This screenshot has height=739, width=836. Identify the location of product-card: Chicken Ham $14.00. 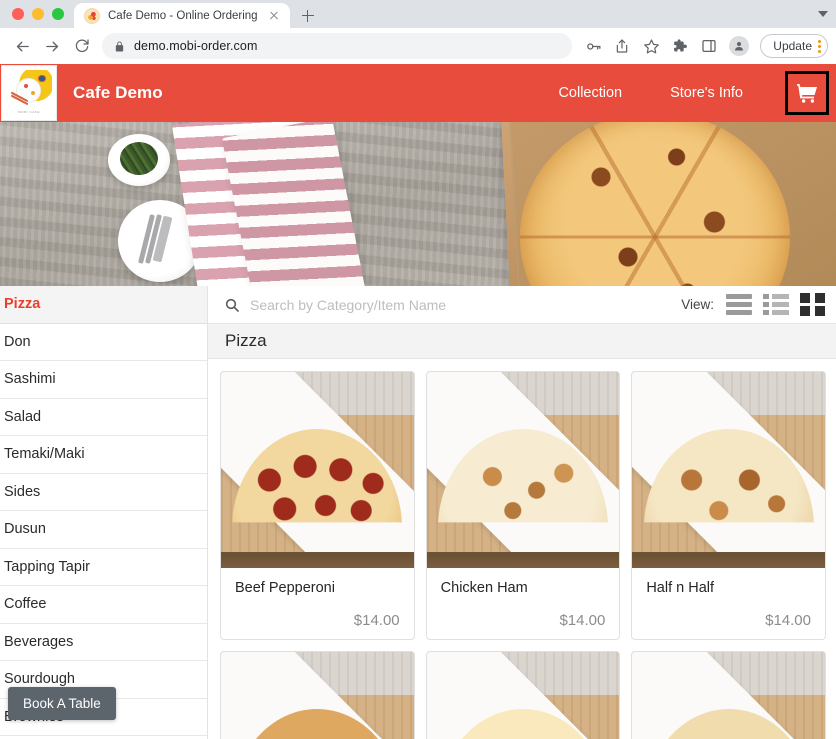
(523, 505).